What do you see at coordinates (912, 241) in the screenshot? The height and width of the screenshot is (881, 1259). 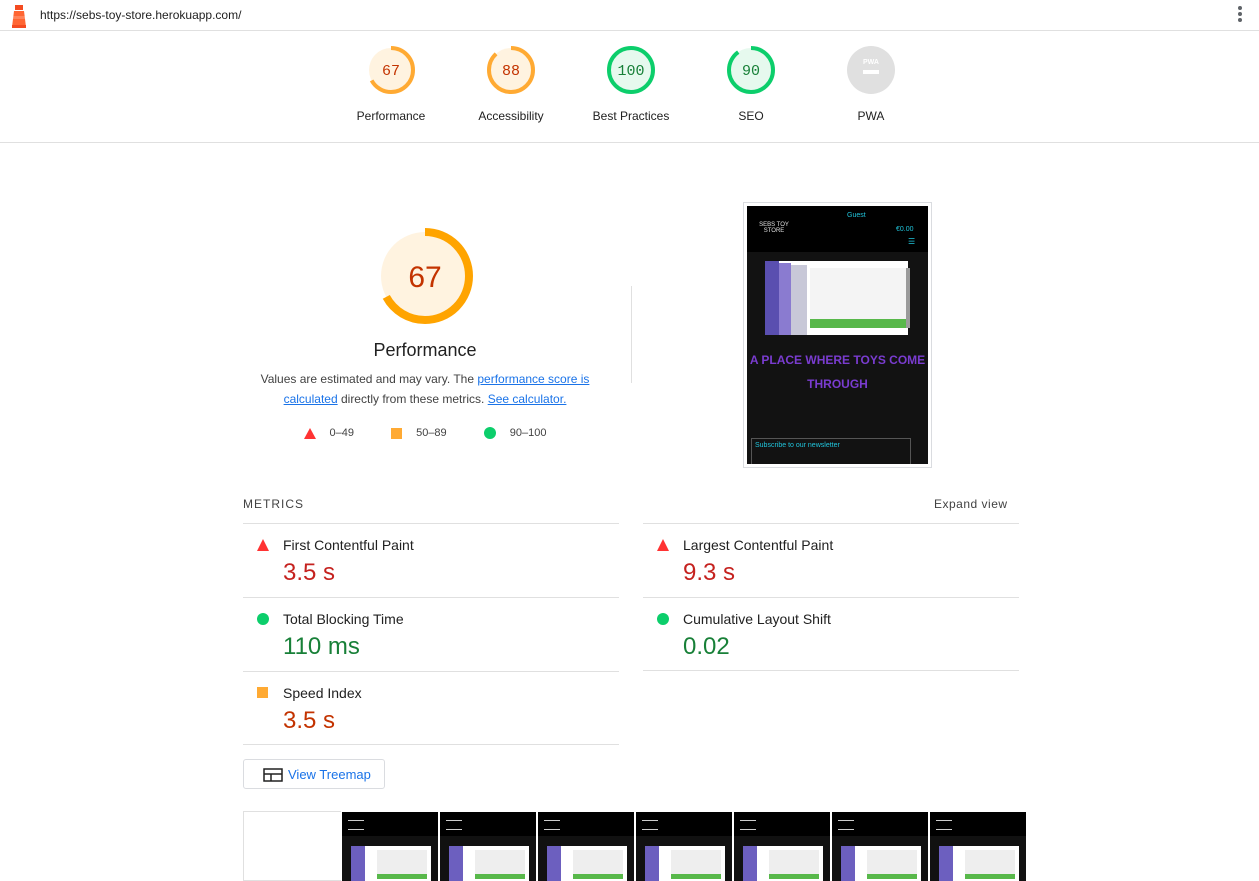 I see `hamburger-icon: ☰` at bounding box center [912, 241].